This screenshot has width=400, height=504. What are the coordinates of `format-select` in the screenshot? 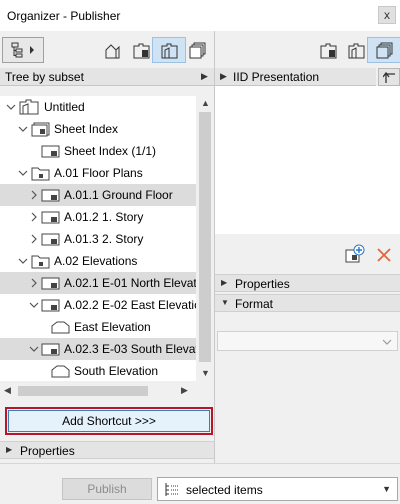 It's located at (307, 341).